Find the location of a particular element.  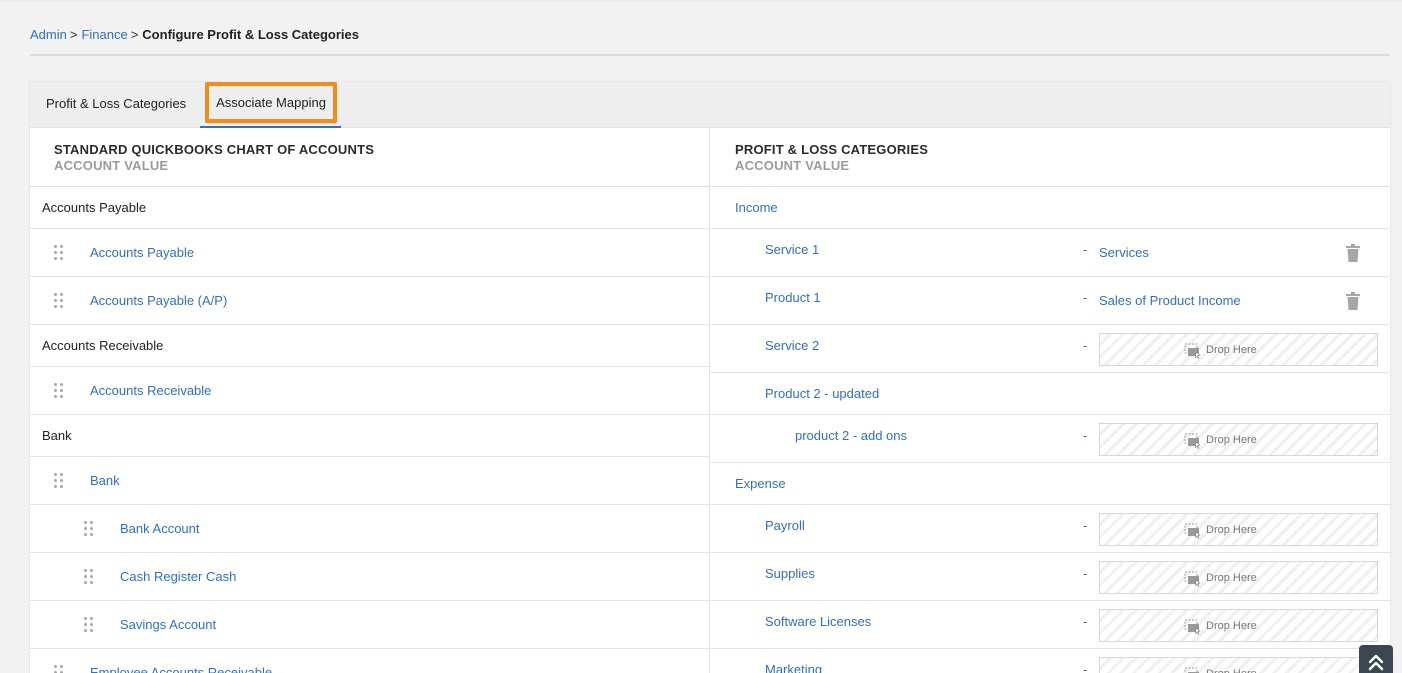

pl-subcategory-row: Product 2 - updated is located at coordinates (1050, 394).